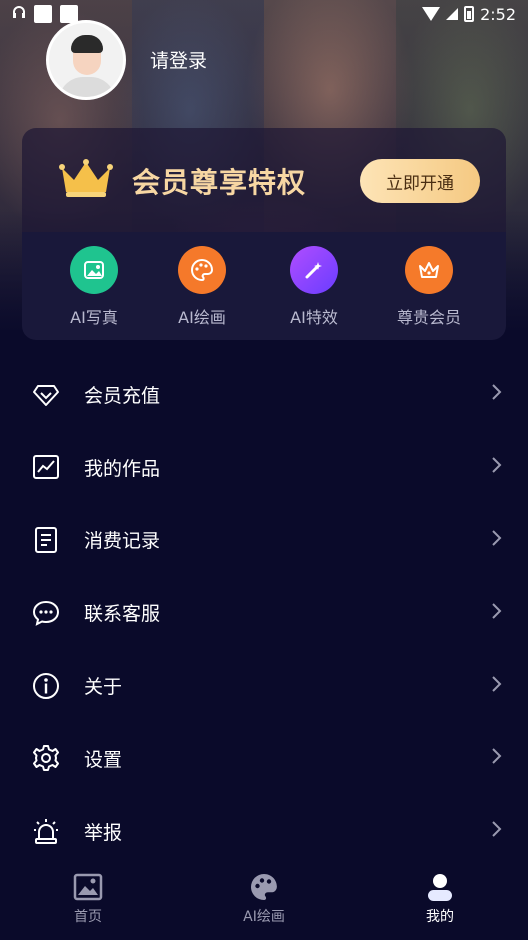  Describe the element at coordinates (202, 317) in the screenshot. I see `feature-label: AI绘画` at that location.